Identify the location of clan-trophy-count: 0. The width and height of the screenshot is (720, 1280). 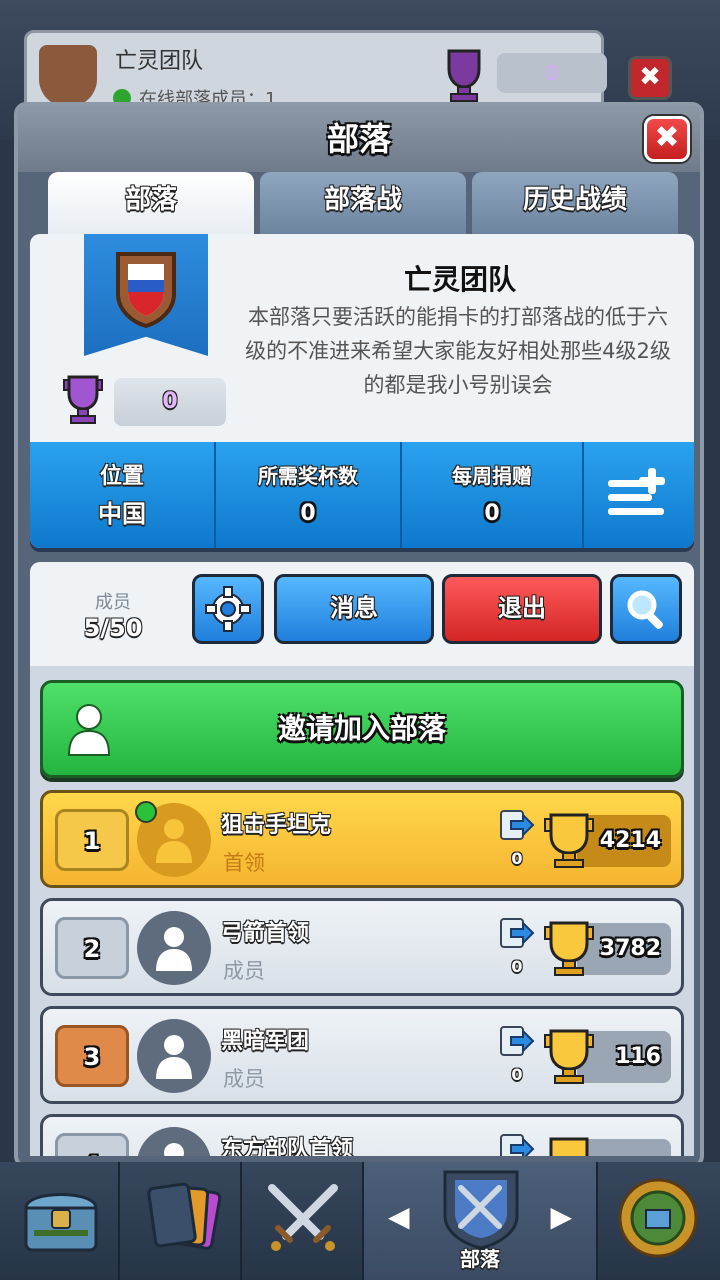
(170, 402).